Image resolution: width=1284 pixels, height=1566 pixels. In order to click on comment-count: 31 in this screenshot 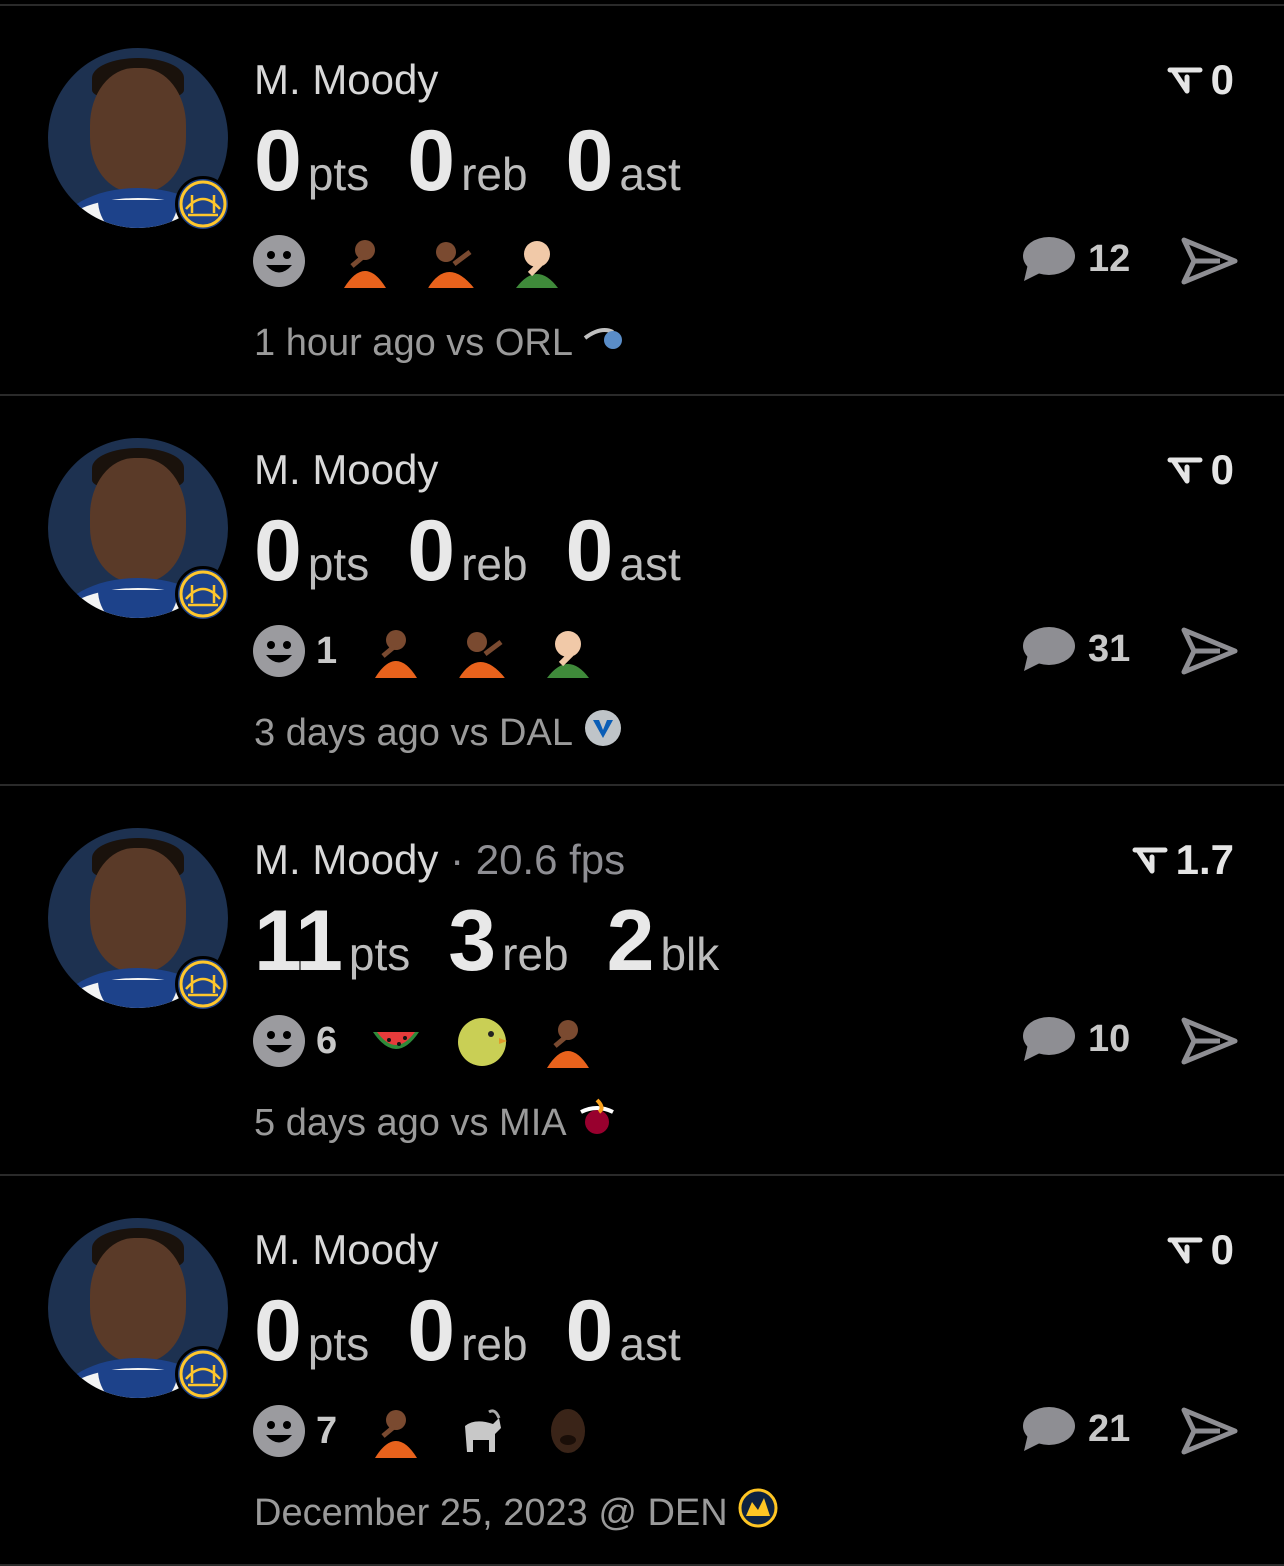, I will do `click(1109, 648)`.